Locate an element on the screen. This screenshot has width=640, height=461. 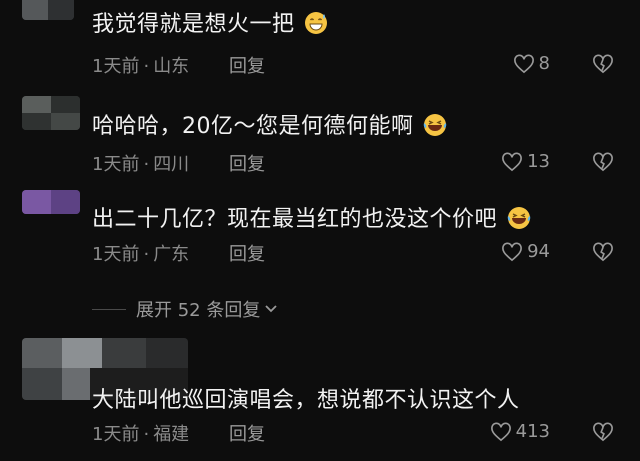
like-count: 94 is located at coordinates (538, 251).